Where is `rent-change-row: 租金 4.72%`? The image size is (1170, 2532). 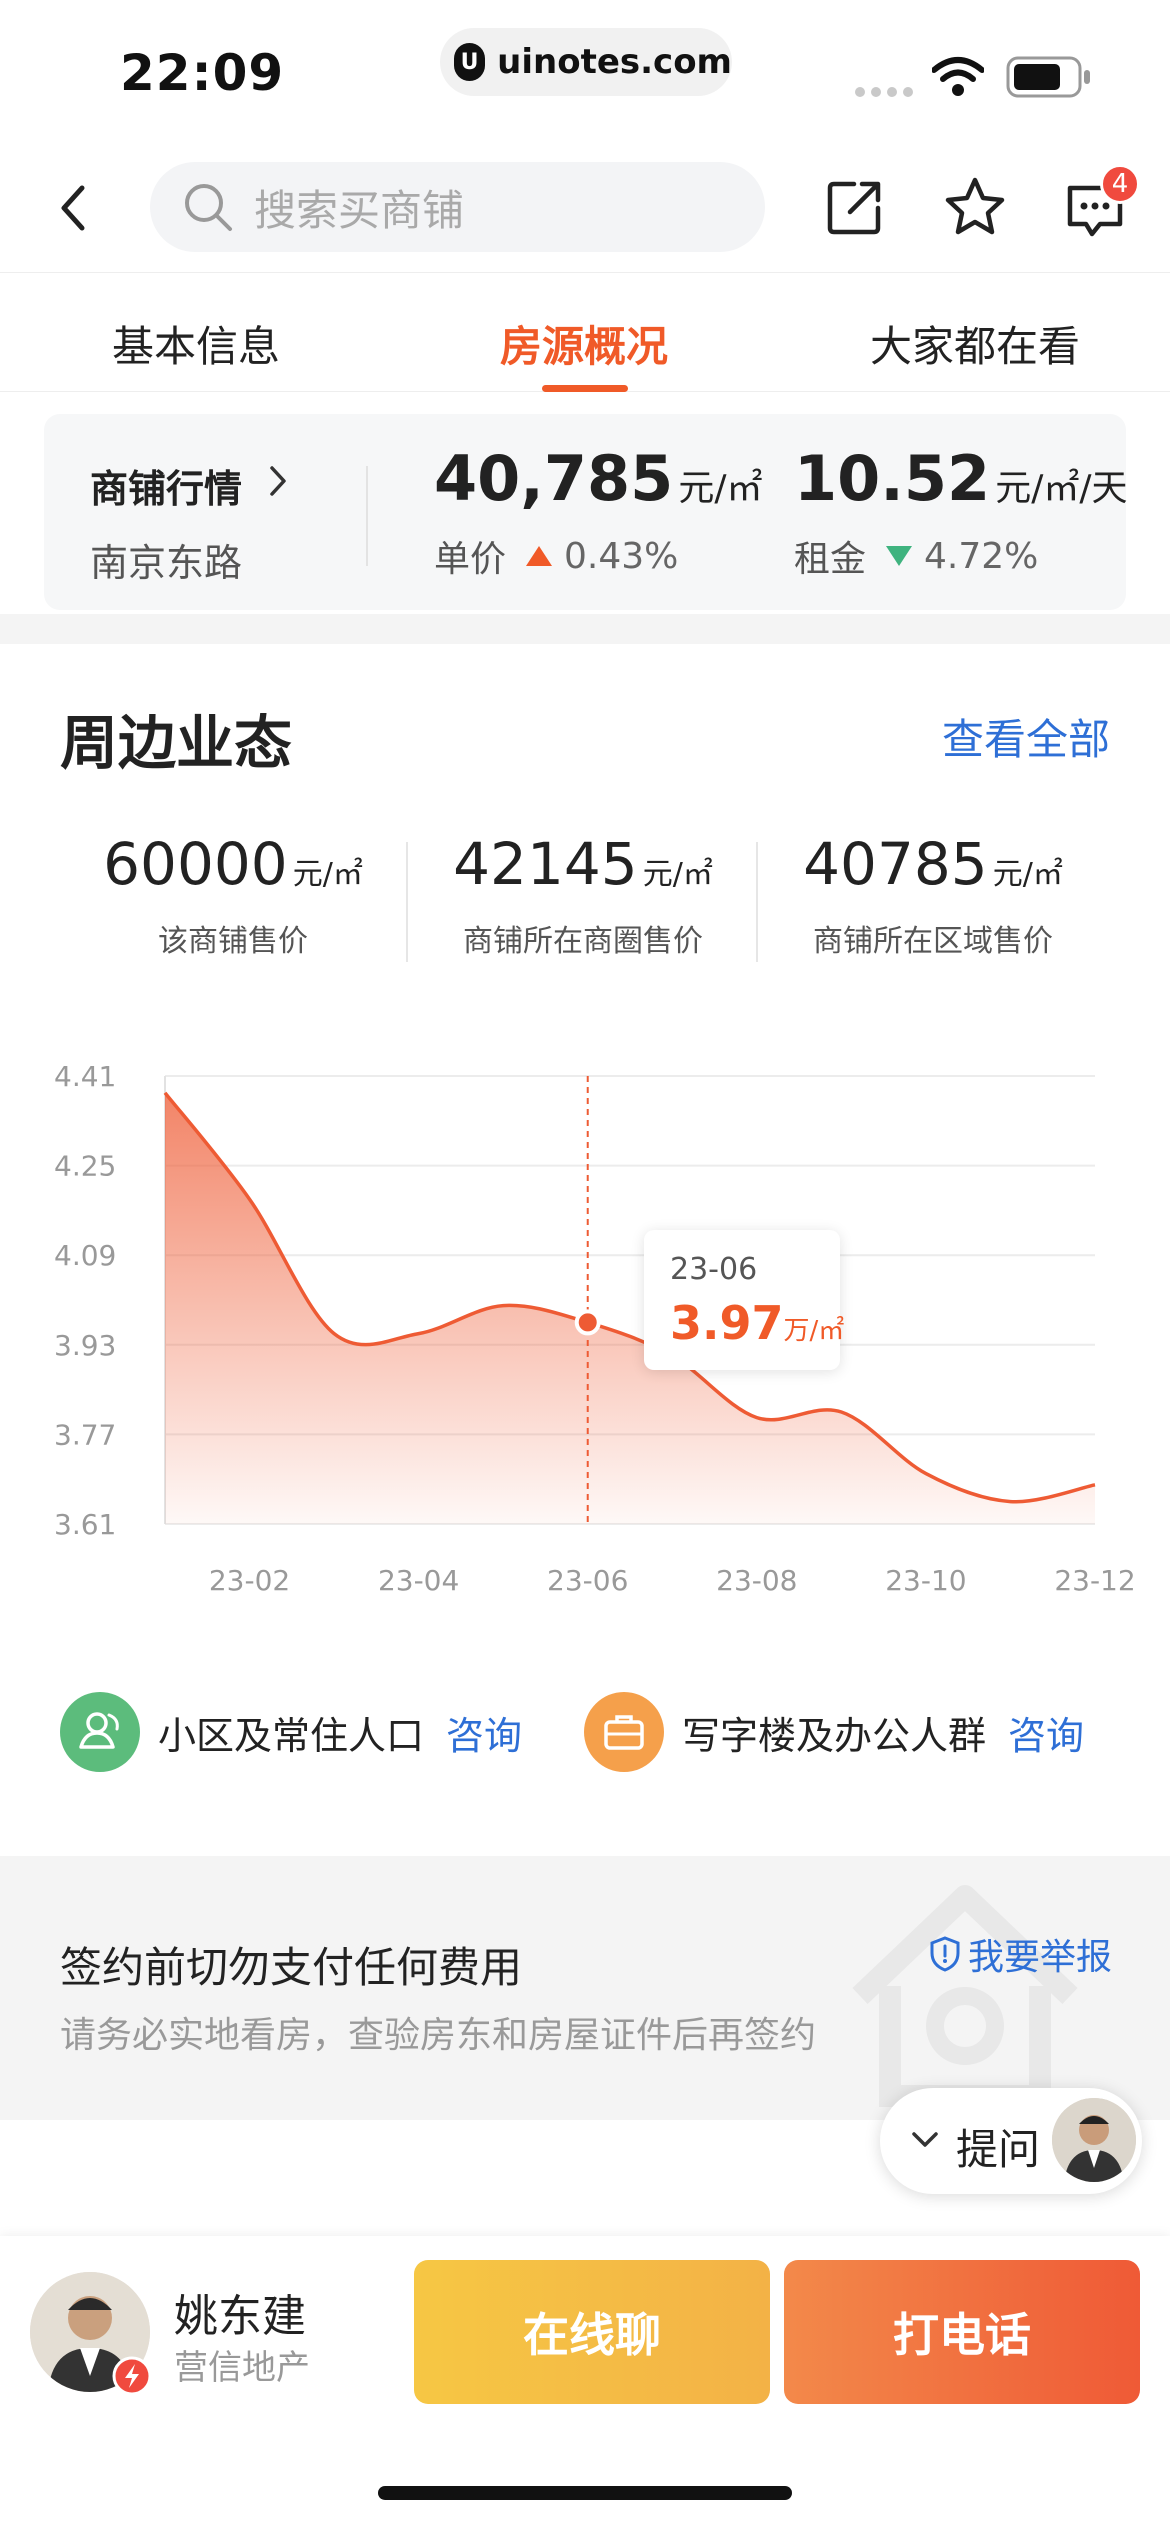 rent-change-row: 租金 4.72% is located at coordinates (916, 556).